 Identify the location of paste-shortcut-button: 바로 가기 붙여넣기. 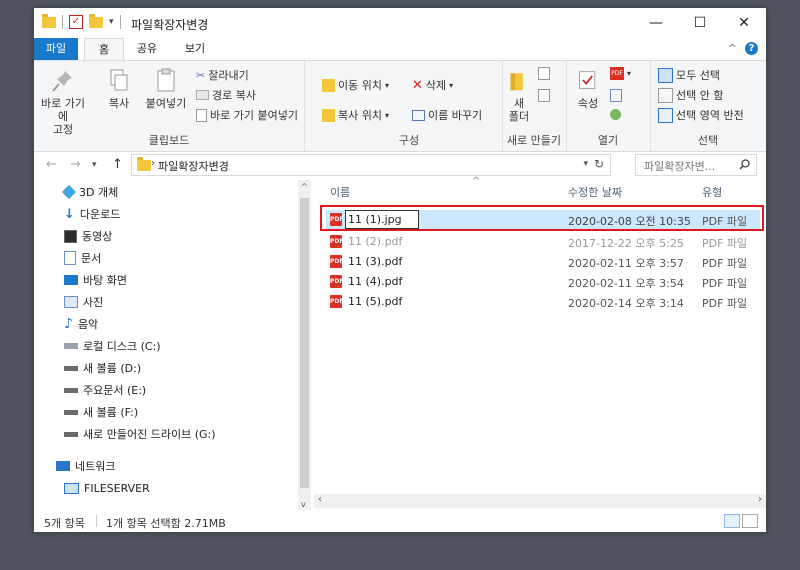
(247, 115).